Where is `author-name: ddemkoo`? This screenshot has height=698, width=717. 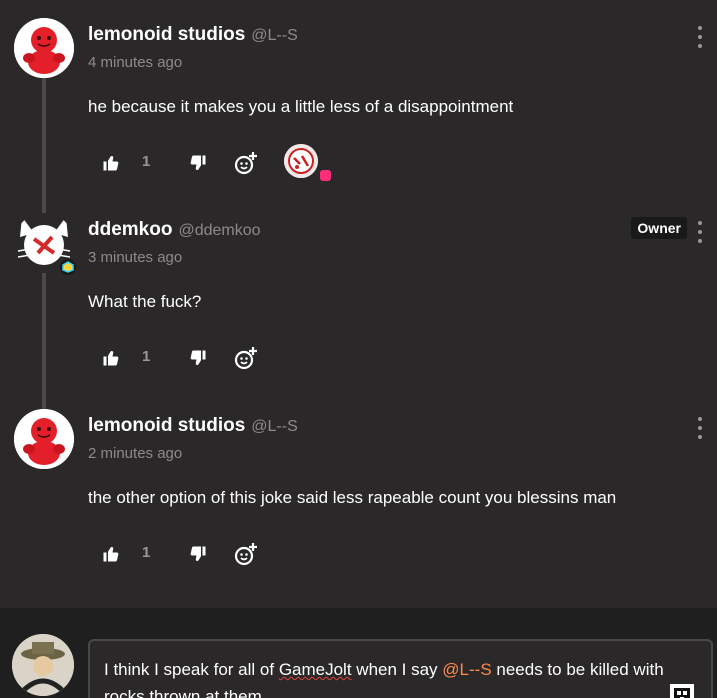
author-name: ddemkoo is located at coordinates (130, 230).